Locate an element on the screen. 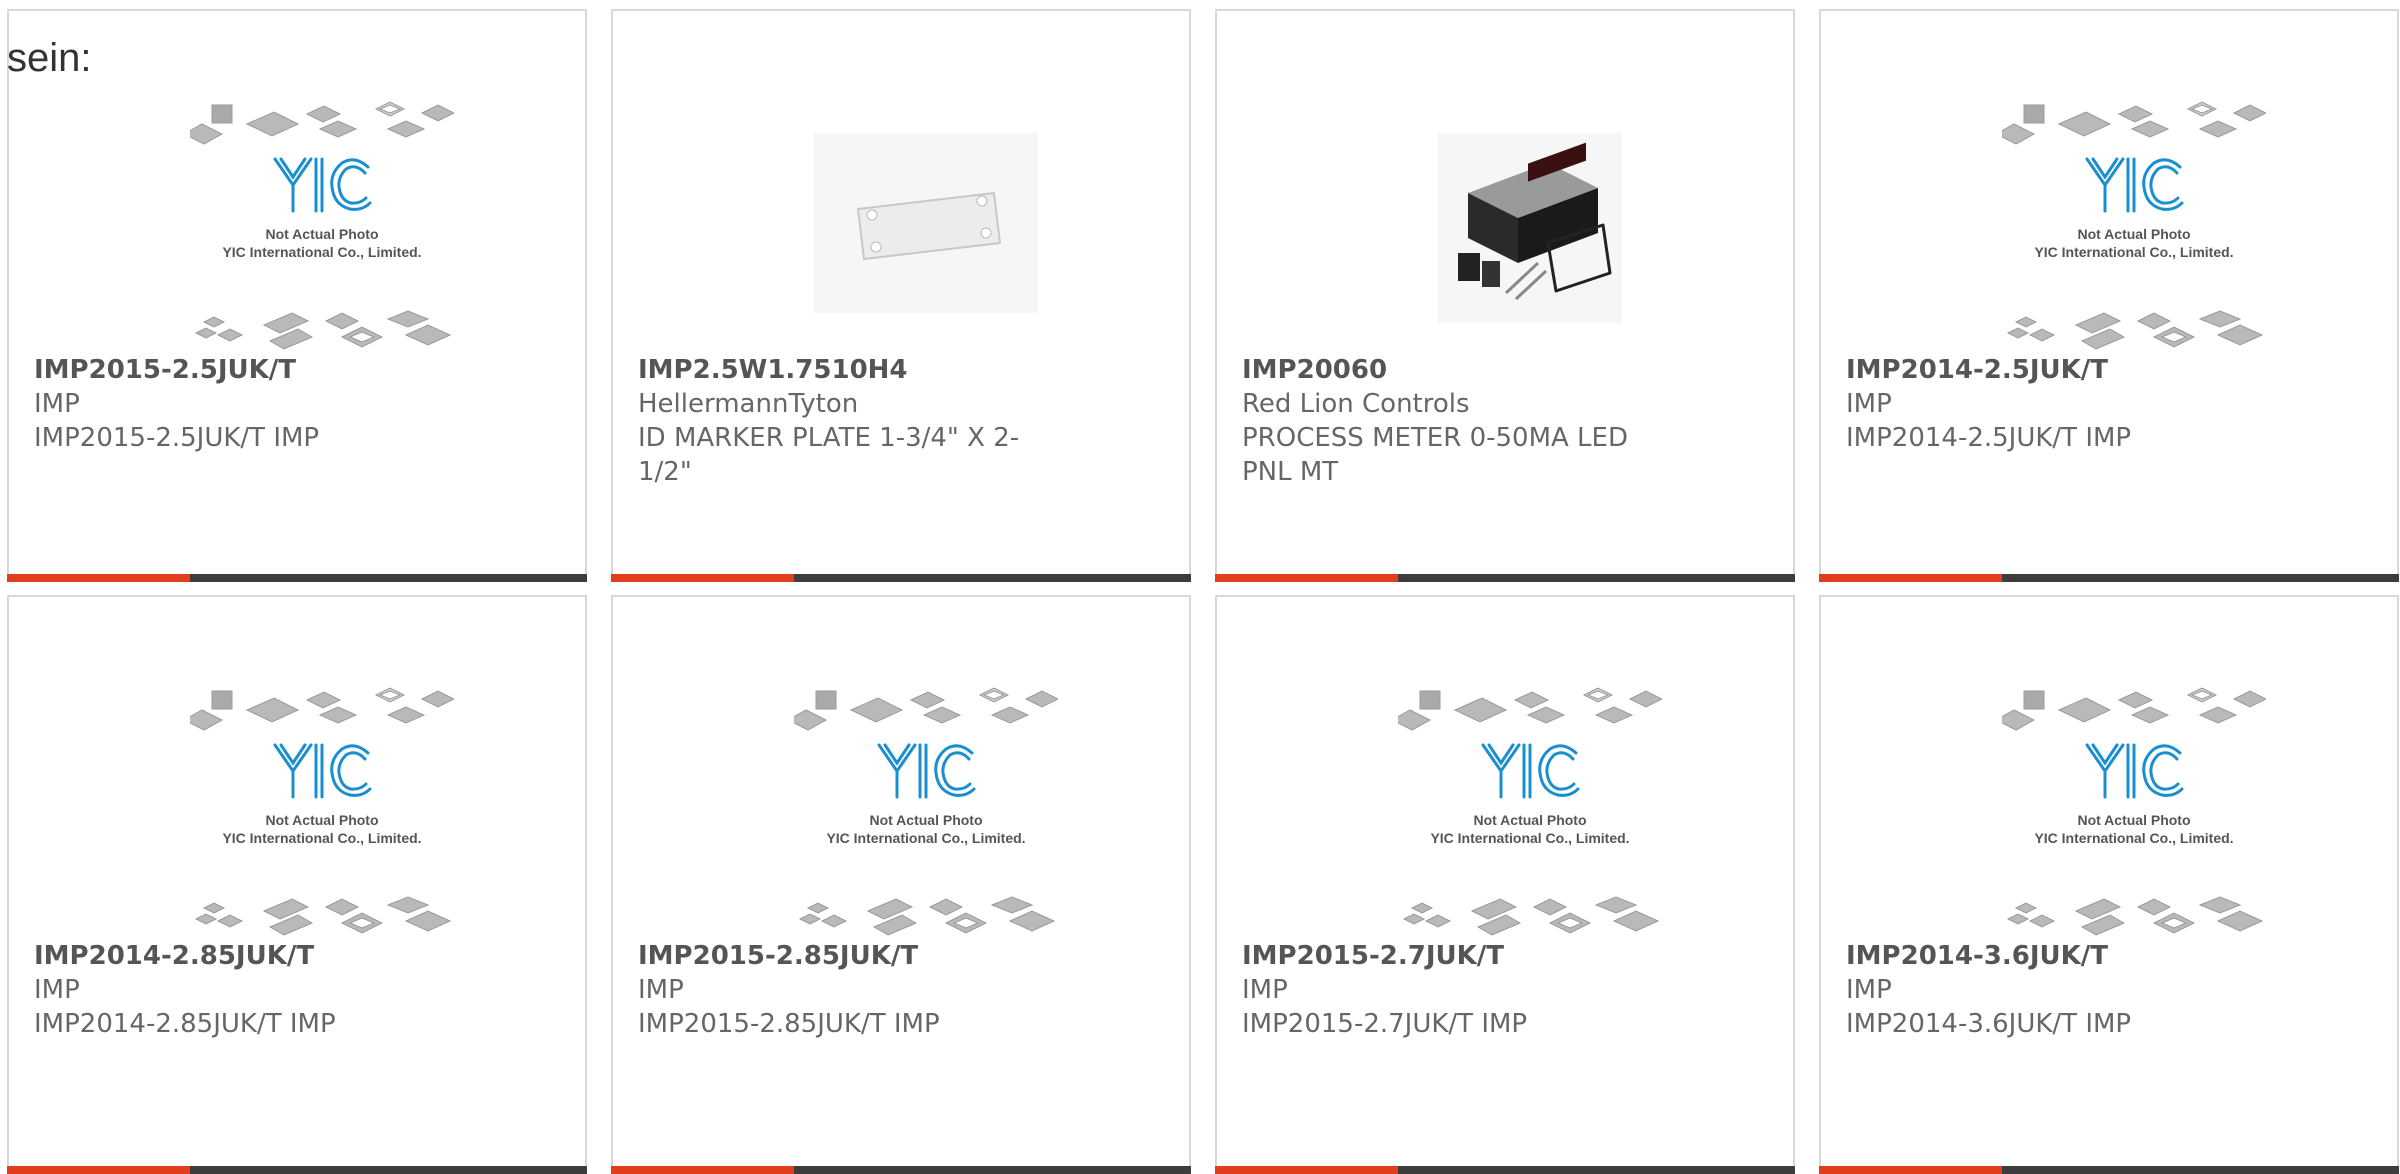 The height and width of the screenshot is (1174, 2400). part-number: IMP2015-2.85JUK/T is located at coordinates (848, 956).